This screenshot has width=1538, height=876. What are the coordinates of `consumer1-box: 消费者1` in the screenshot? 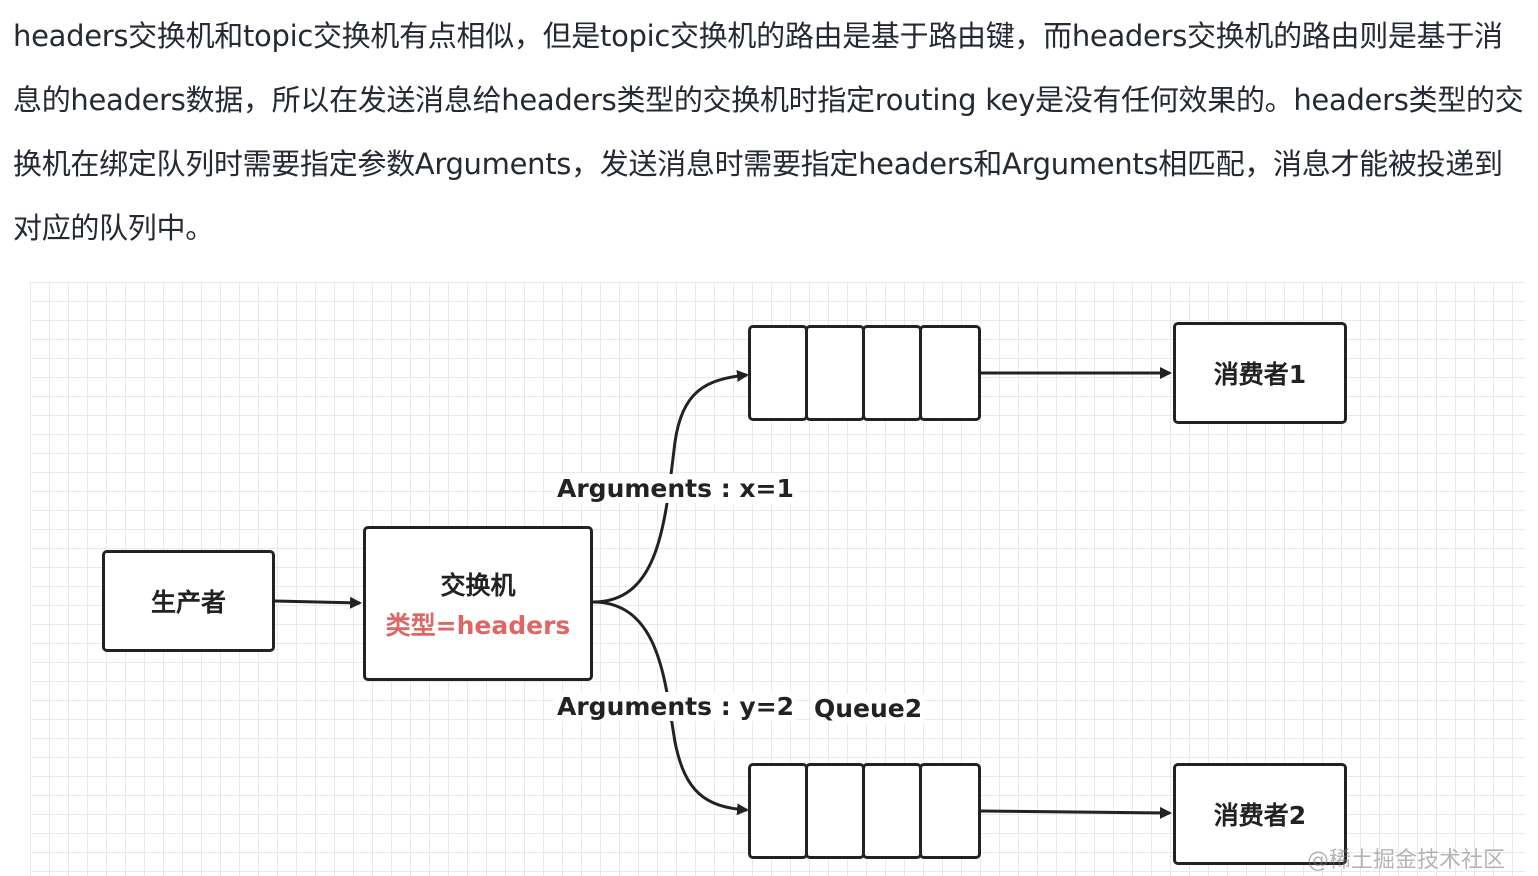 It's located at (1260, 373).